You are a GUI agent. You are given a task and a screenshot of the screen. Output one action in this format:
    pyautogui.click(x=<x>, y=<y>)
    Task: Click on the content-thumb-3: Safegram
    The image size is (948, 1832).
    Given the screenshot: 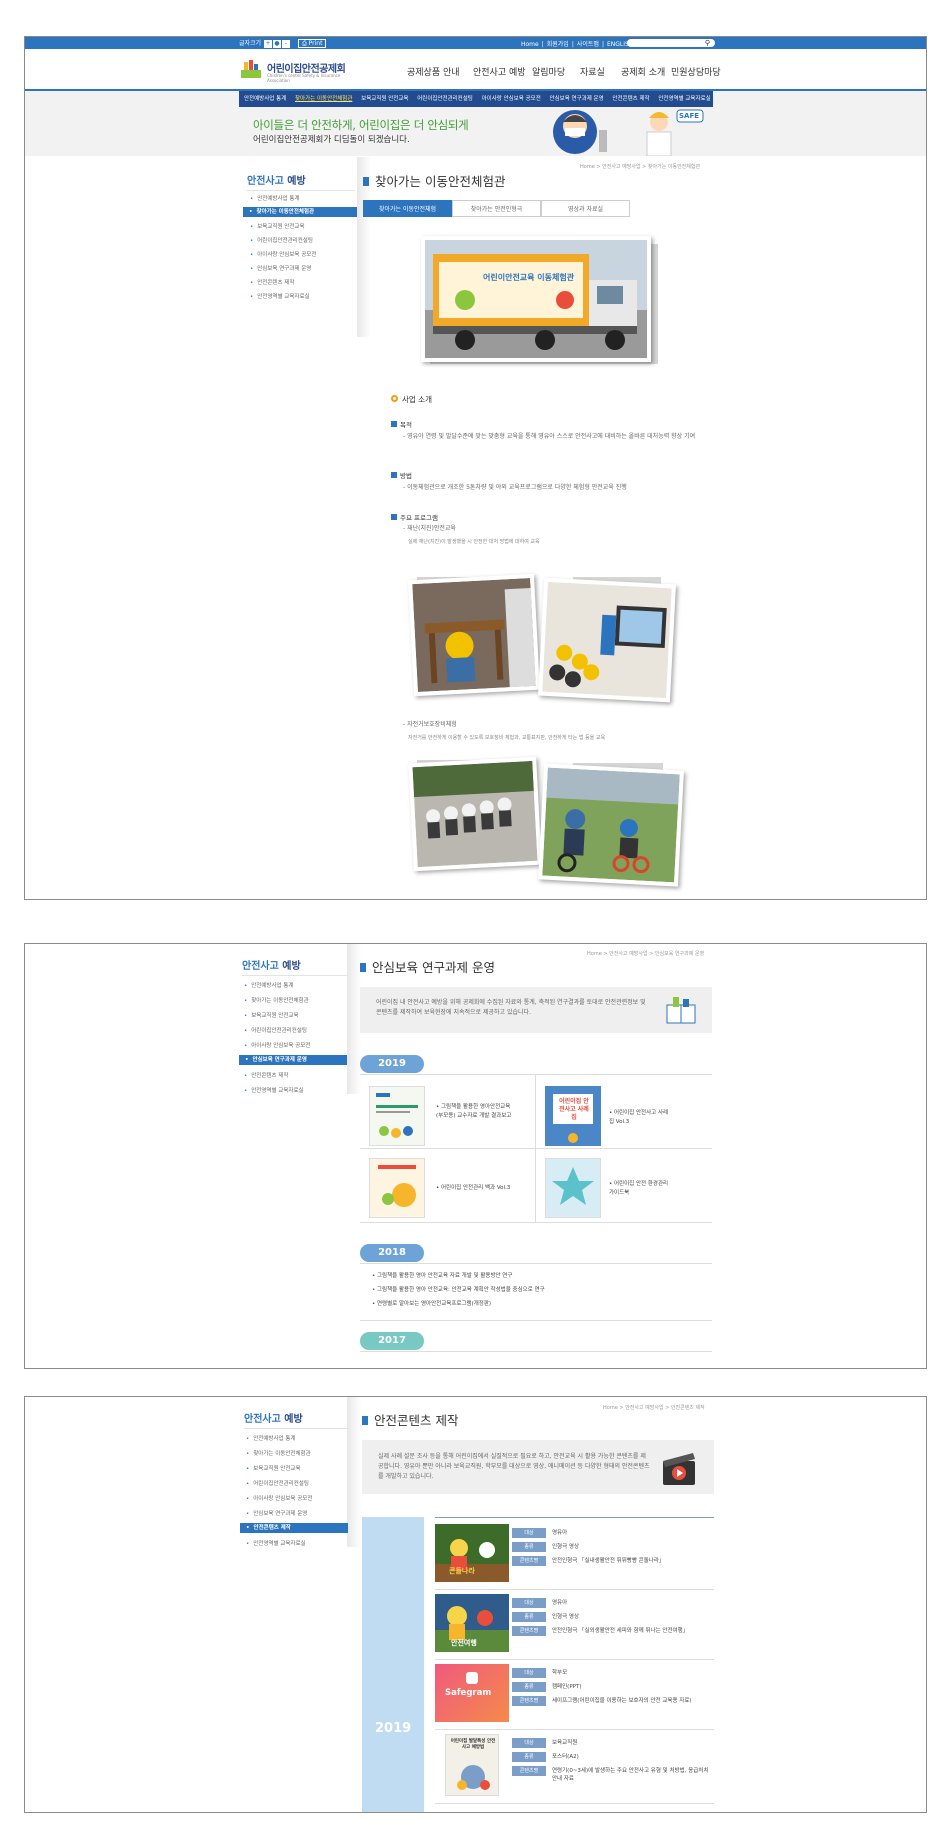 What is the action you would take?
    pyautogui.click(x=472, y=1693)
    